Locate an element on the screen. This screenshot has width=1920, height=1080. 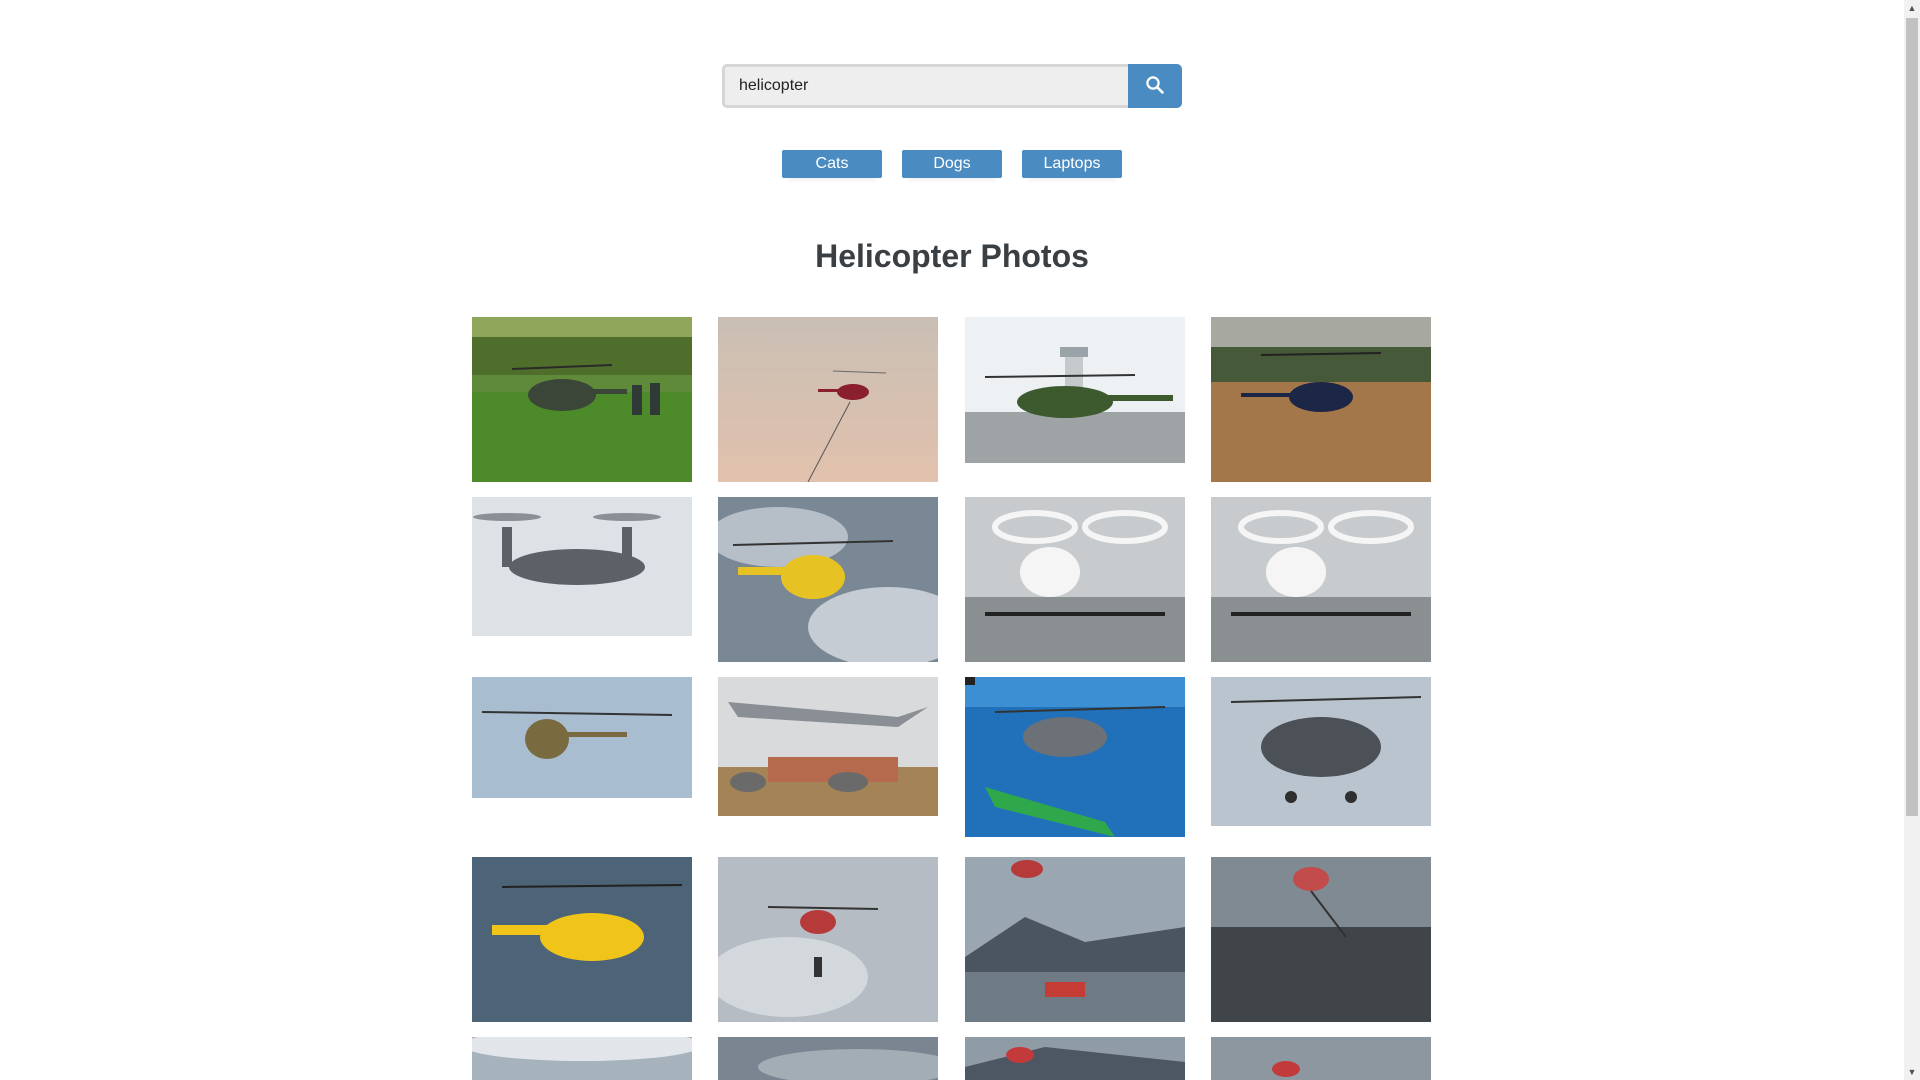
laptops-button: Laptops is located at coordinates (1072, 164).